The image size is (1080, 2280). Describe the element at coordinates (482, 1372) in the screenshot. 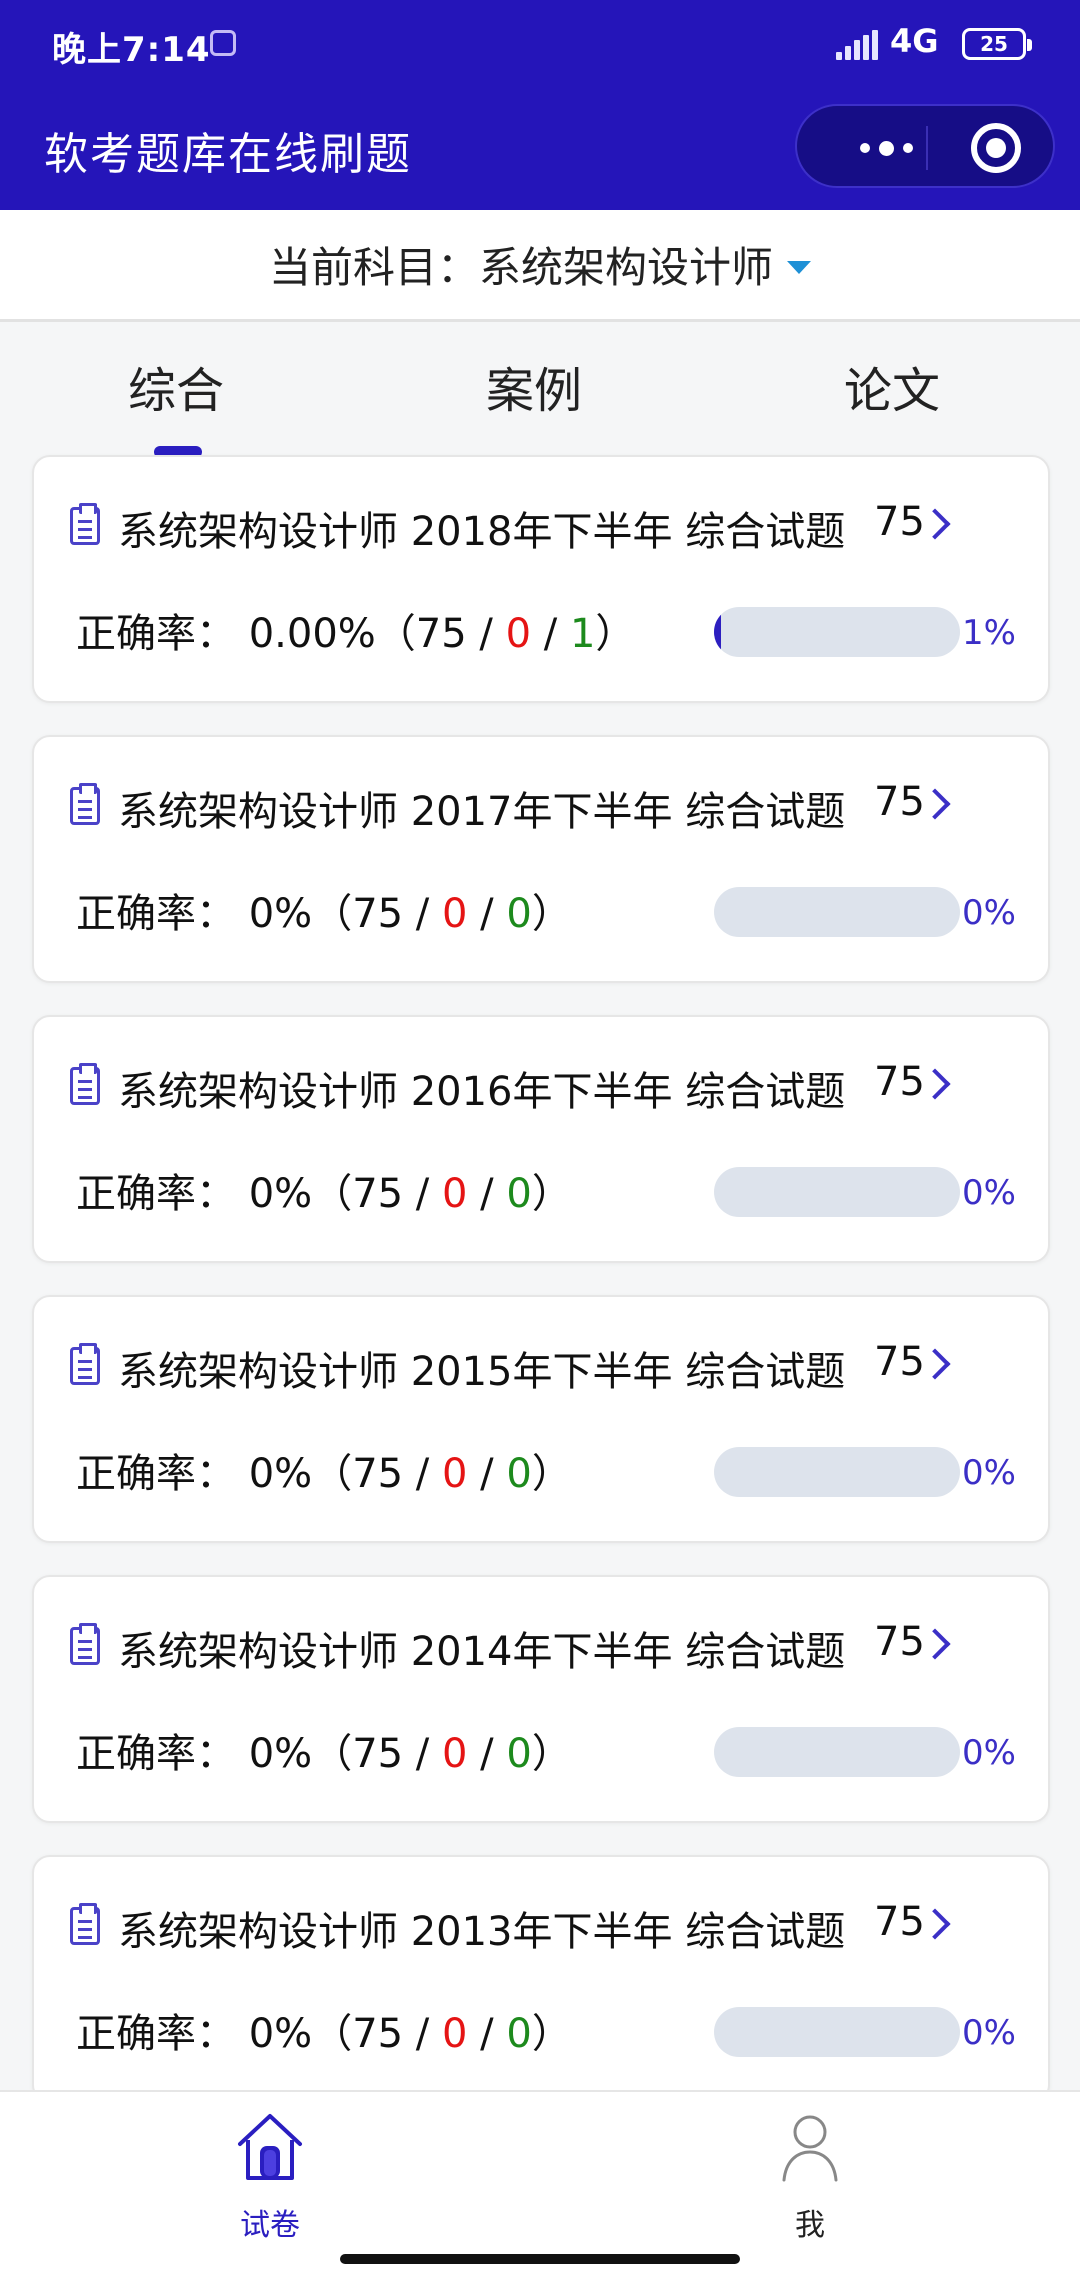

I see `paper-title: 系统架构设计师 2015年下半年 综合试题` at that location.